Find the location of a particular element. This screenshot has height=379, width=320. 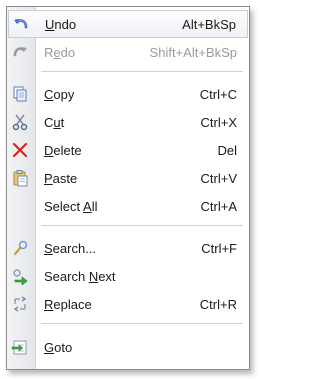

shortcut-cut: Ctrl+X is located at coordinates (218, 122).